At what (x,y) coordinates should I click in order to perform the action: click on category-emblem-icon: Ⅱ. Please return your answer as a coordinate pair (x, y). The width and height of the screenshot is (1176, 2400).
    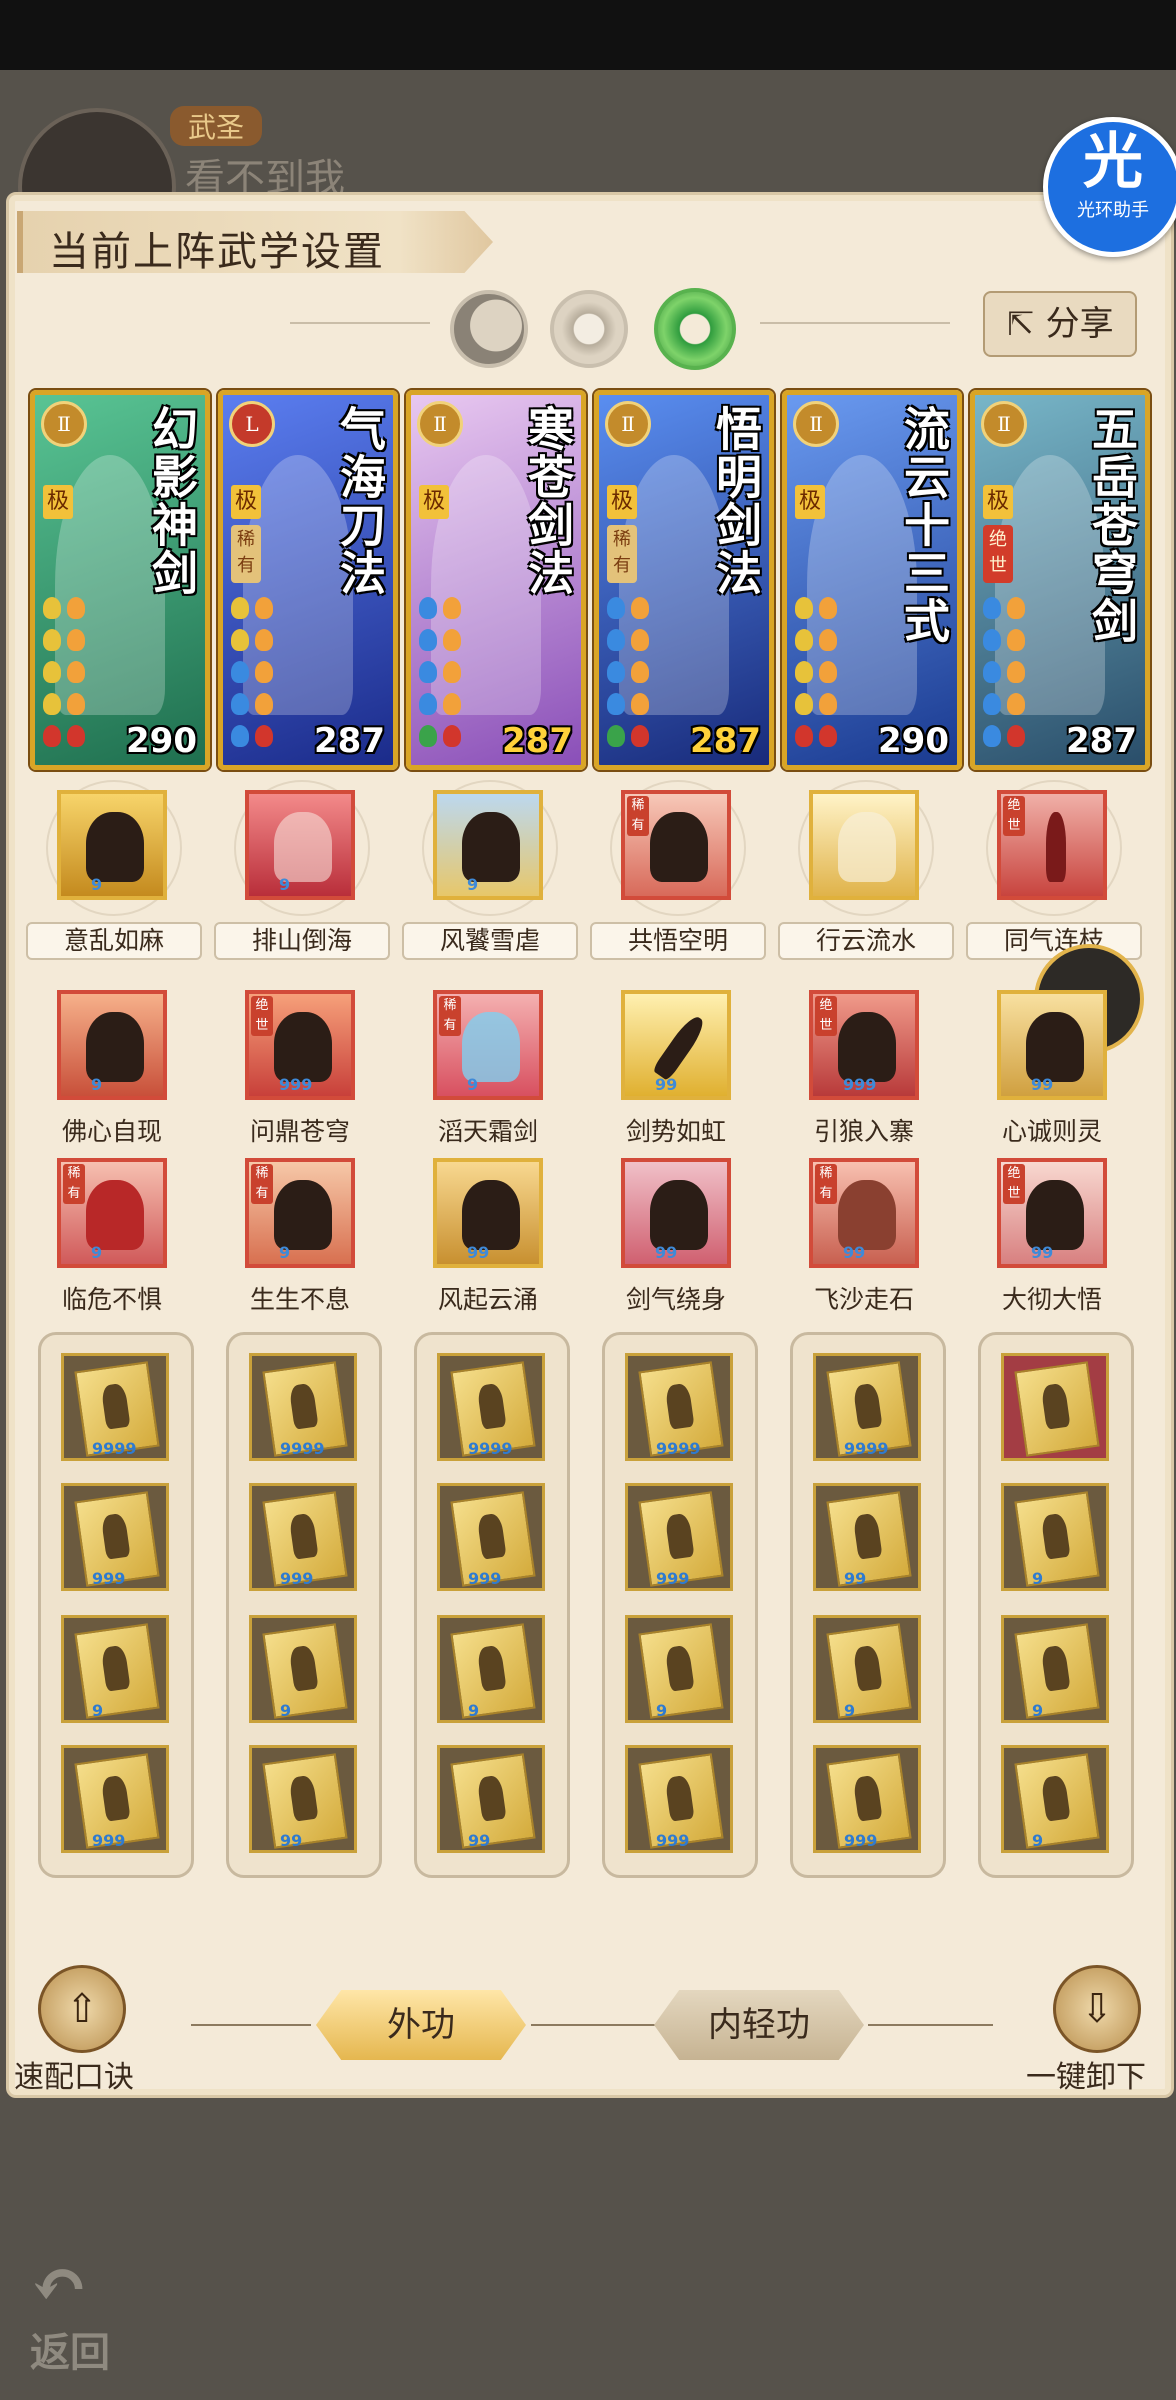
    Looking at the image, I should click on (628, 424).